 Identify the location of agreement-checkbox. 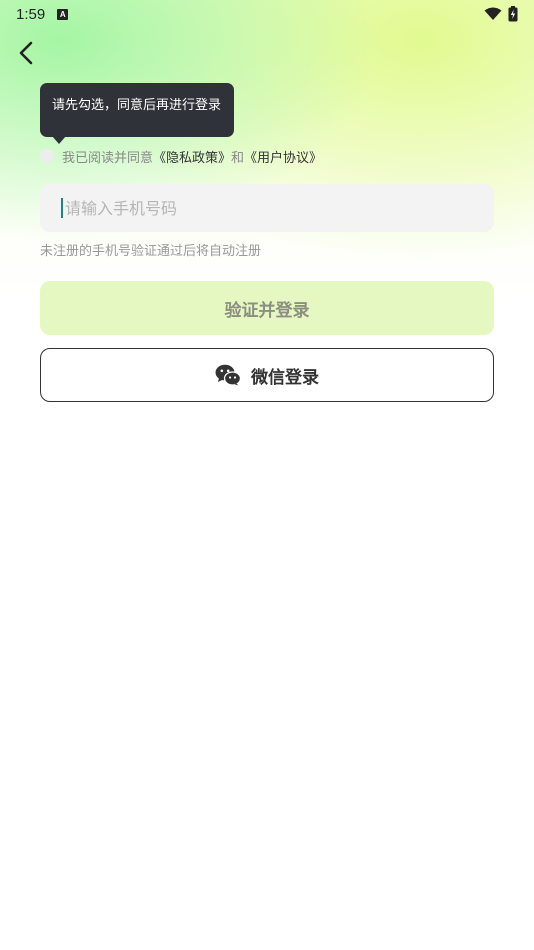
(47, 156).